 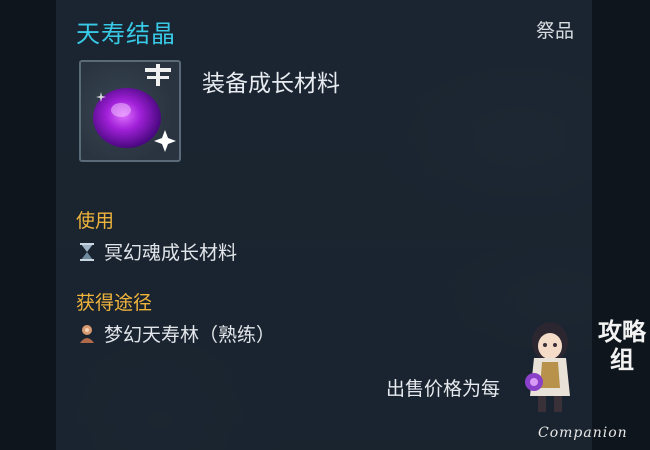 I want to click on acquisition-section-label: 获得途径, so click(x=114, y=303).